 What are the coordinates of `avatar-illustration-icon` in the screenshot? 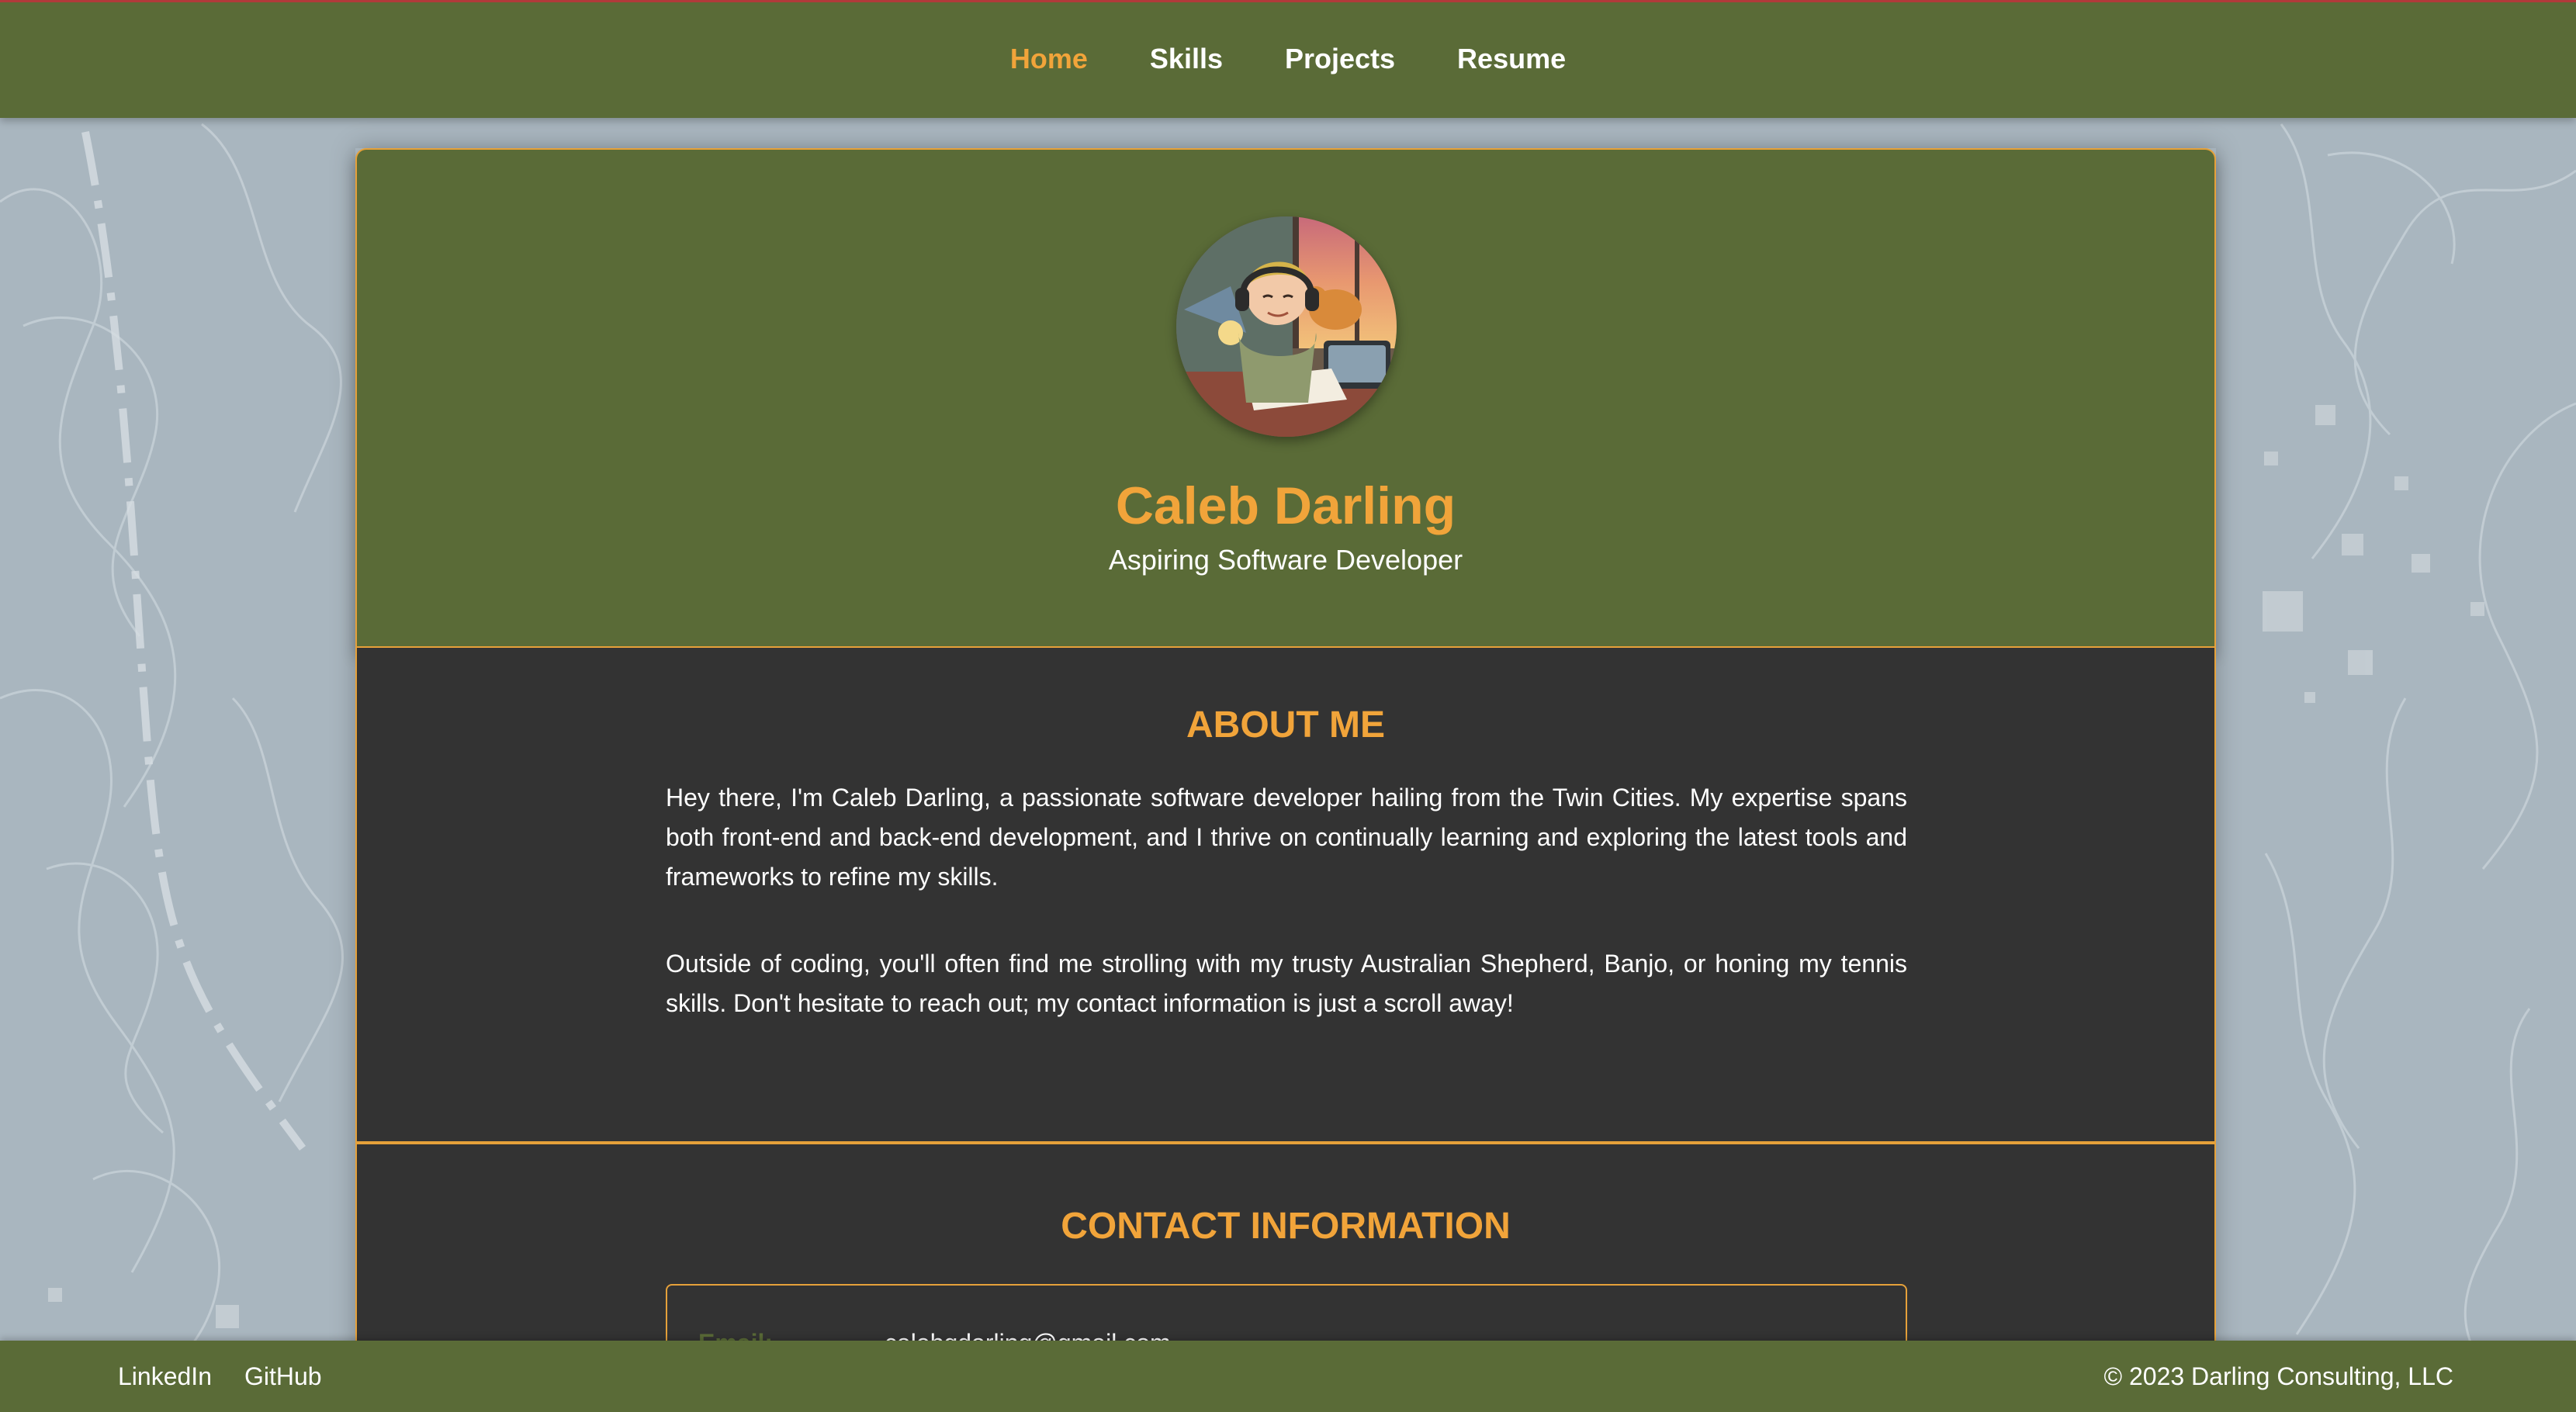 It's located at (1286, 326).